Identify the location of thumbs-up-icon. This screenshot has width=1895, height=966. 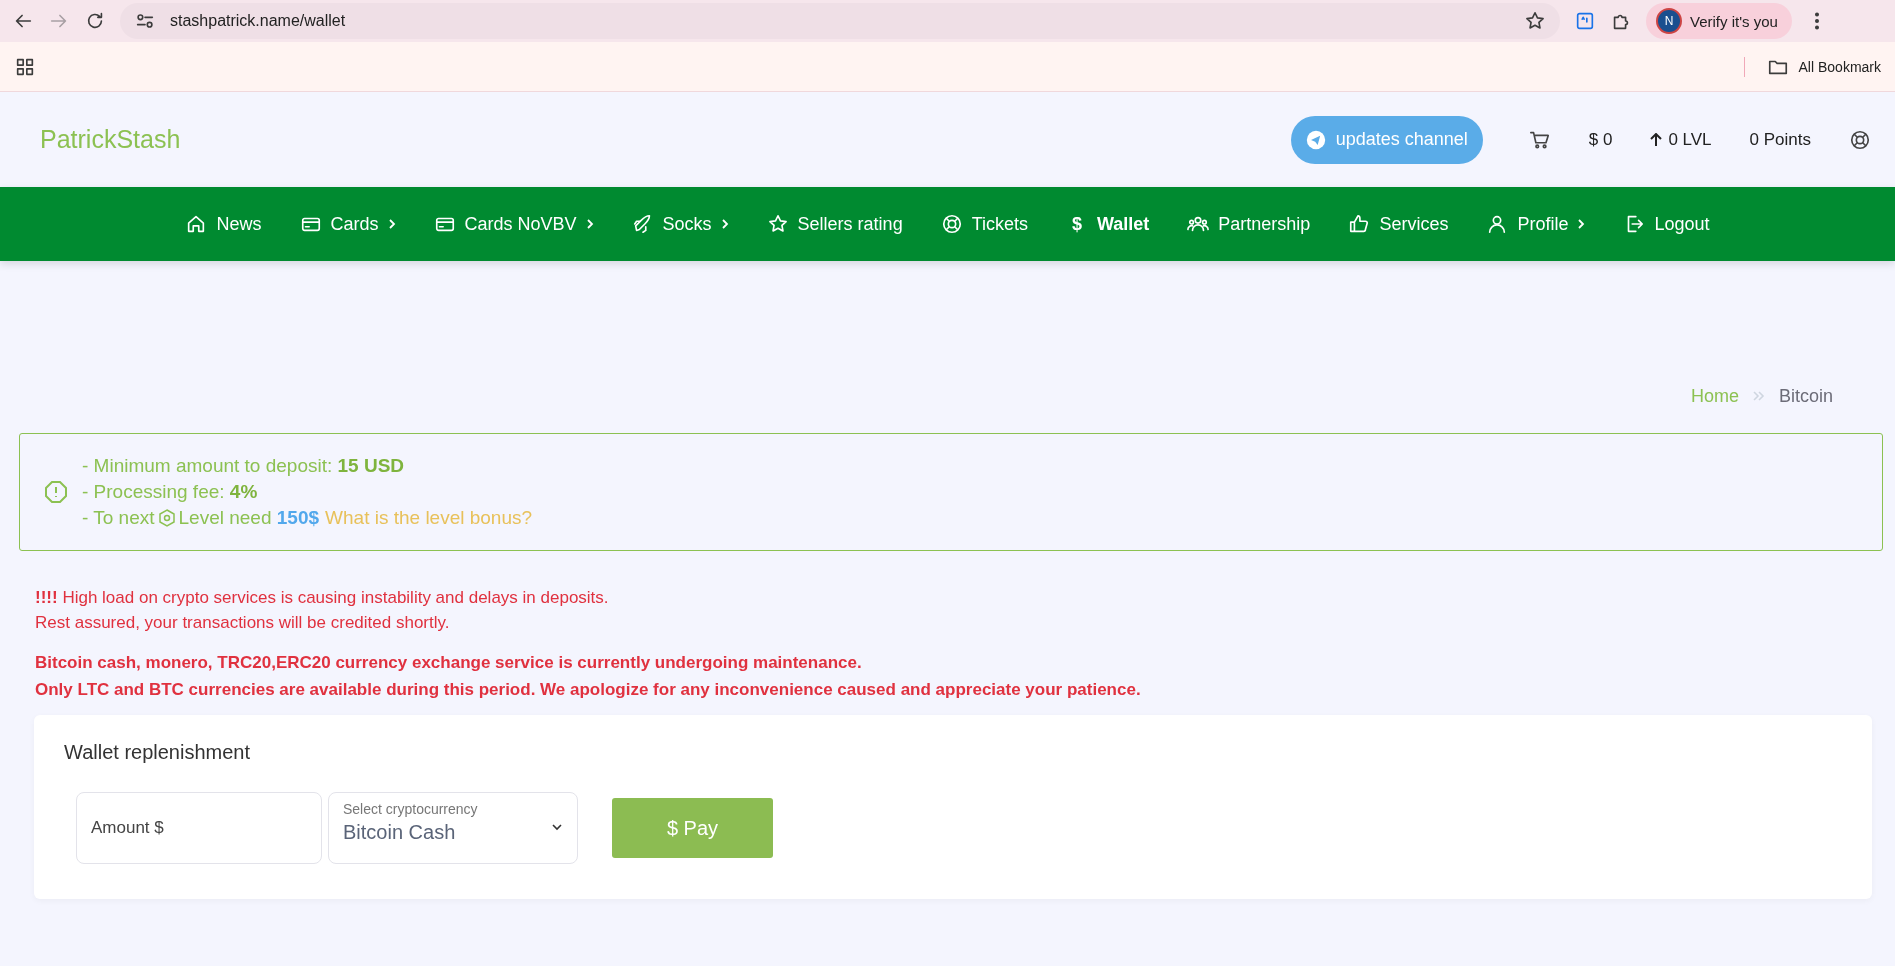
(1359, 224).